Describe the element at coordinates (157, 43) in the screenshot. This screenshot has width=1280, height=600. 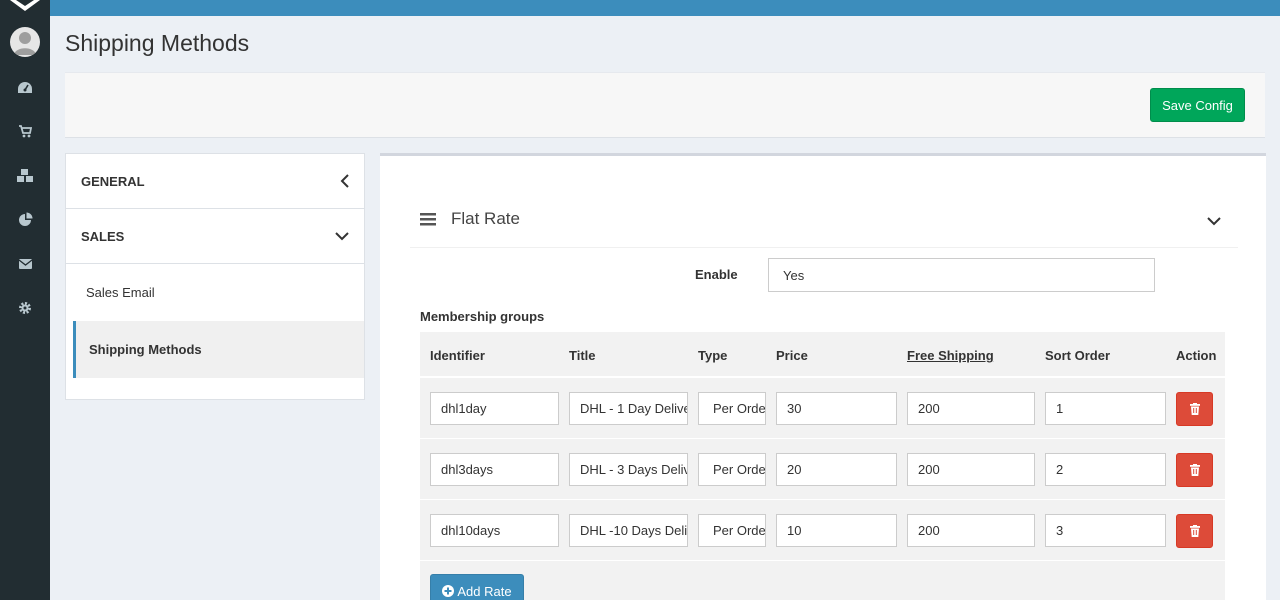
I see `page-title: Shipping Methods` at that location.